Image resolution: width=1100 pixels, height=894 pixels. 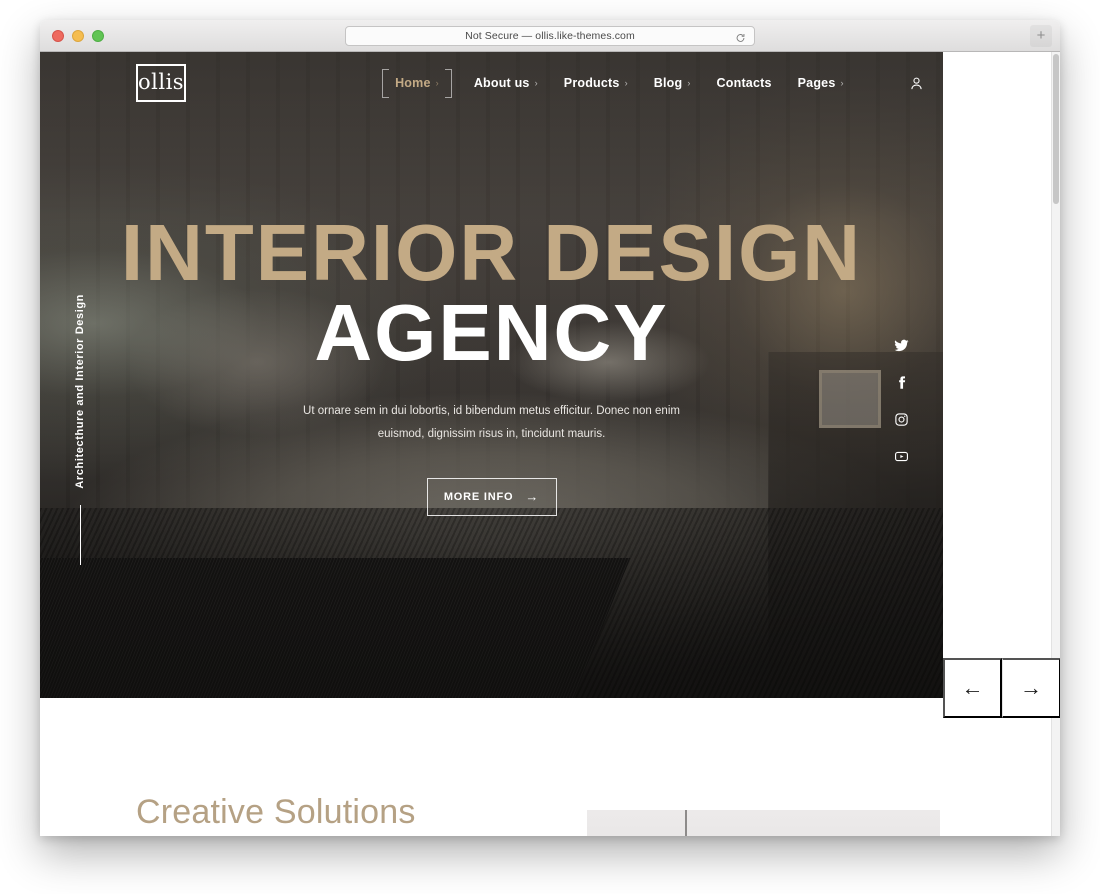 What do you see at coordinates (1031, 688) in the screenshot?
I see `slider-next-button: →` at bounding box center [1031, 688].